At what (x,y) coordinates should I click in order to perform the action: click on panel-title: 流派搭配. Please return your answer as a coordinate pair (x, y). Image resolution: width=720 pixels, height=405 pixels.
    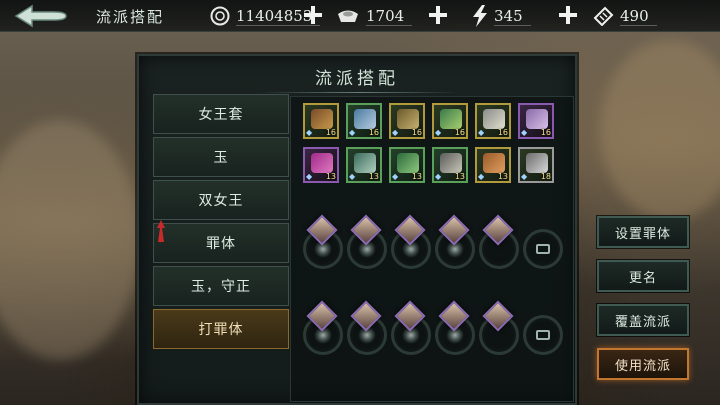
    Looking at the image, I should click on (357, 79).